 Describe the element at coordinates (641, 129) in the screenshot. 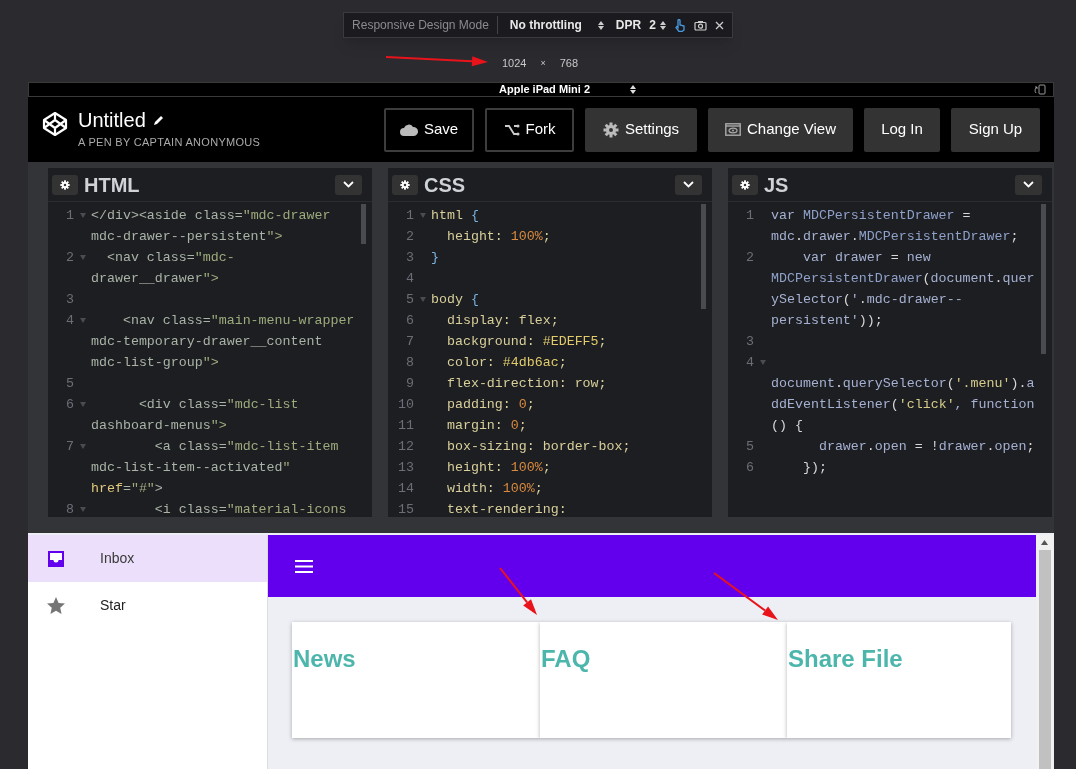

I see `header-button: Settings` at that location.